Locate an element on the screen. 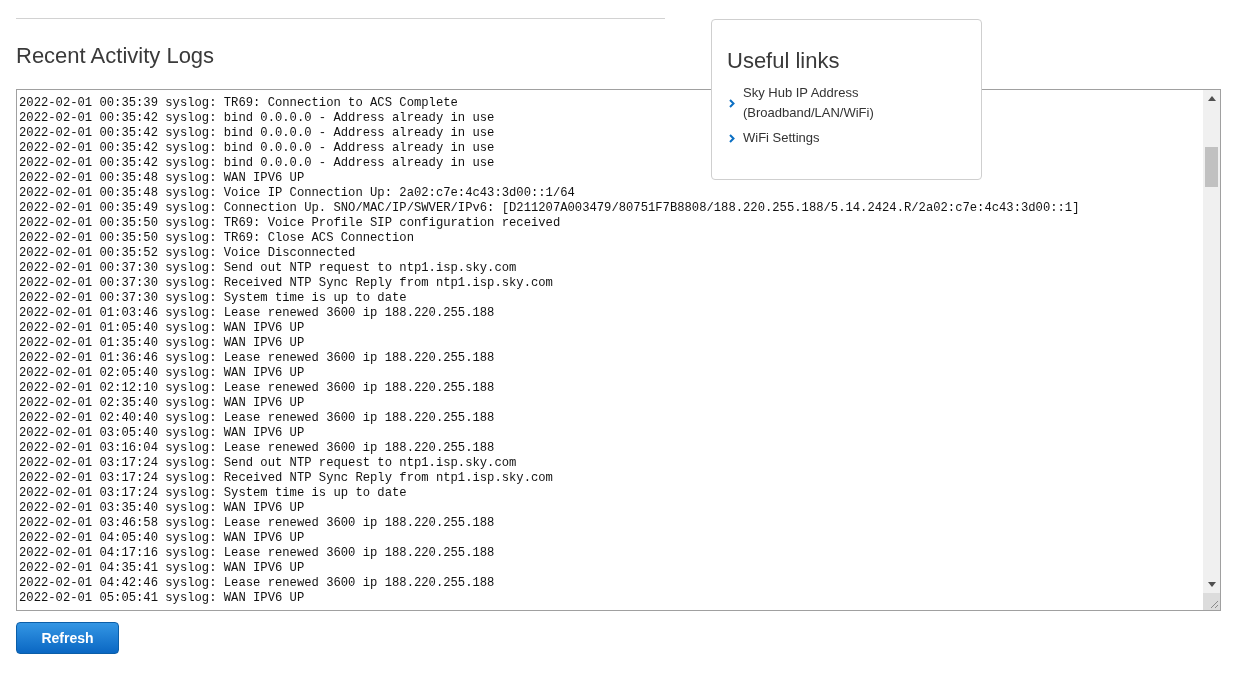 The image size is (1237, 685). log-line: 2022-02-01 04:17:16 syslog: Lease renewed 3600 ip 188.220.255.188 is located at coordinates (257, 553).